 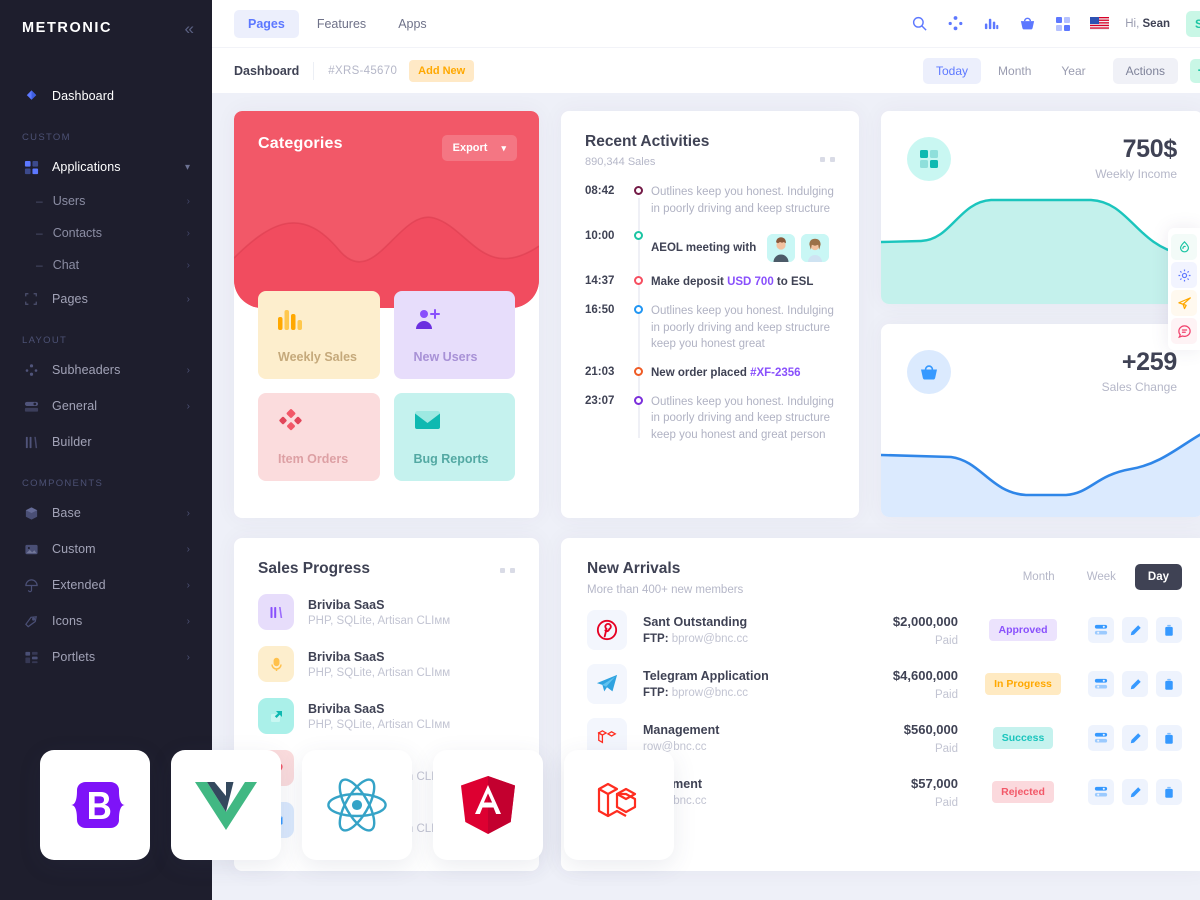 What do you see at coordinates (106, 621) in the screenshot?
I see `sidebar-item-icons: Icons ›` at bounding box center [106, 621].